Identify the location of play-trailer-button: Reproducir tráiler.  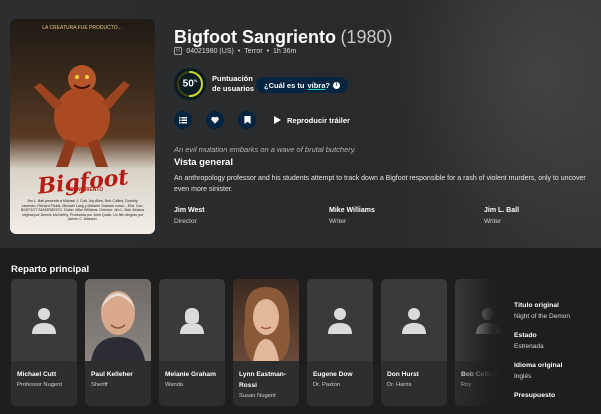
(312, 120).